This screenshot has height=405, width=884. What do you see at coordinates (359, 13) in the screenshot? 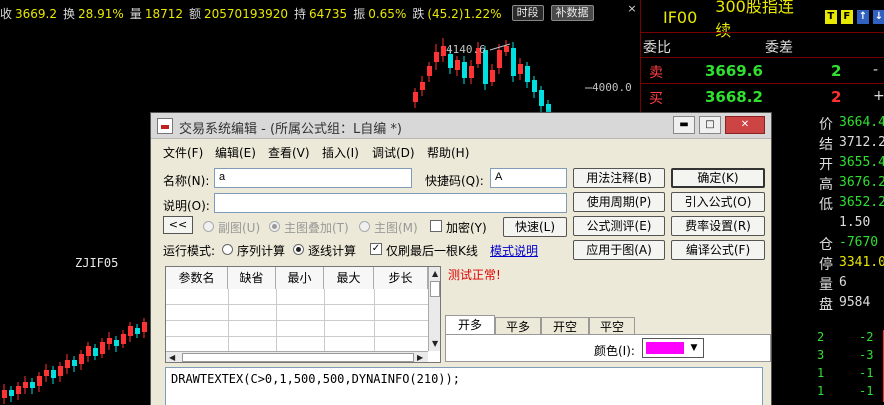
I see `status-item-label: 振` at bounding box center [359, 13].